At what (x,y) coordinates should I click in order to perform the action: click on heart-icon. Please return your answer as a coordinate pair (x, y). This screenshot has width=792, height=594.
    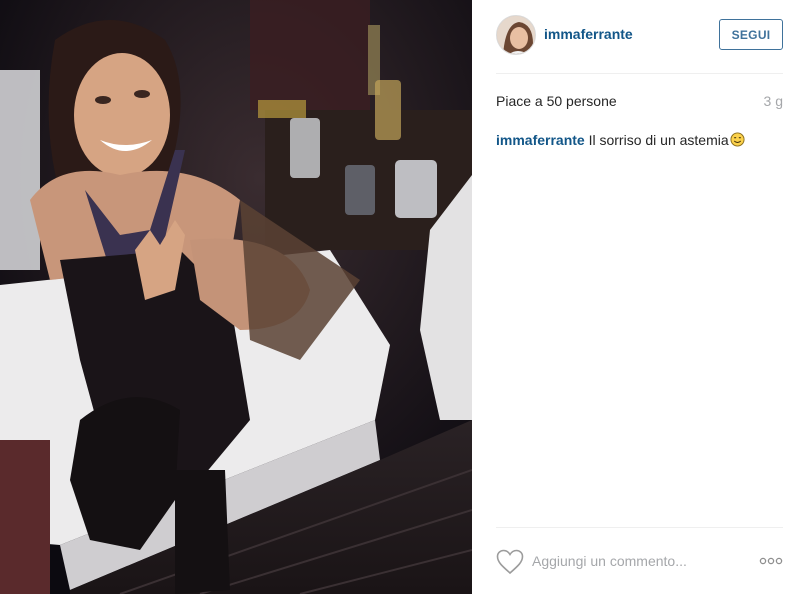
    Looking at the image, I should click on (510, 562).